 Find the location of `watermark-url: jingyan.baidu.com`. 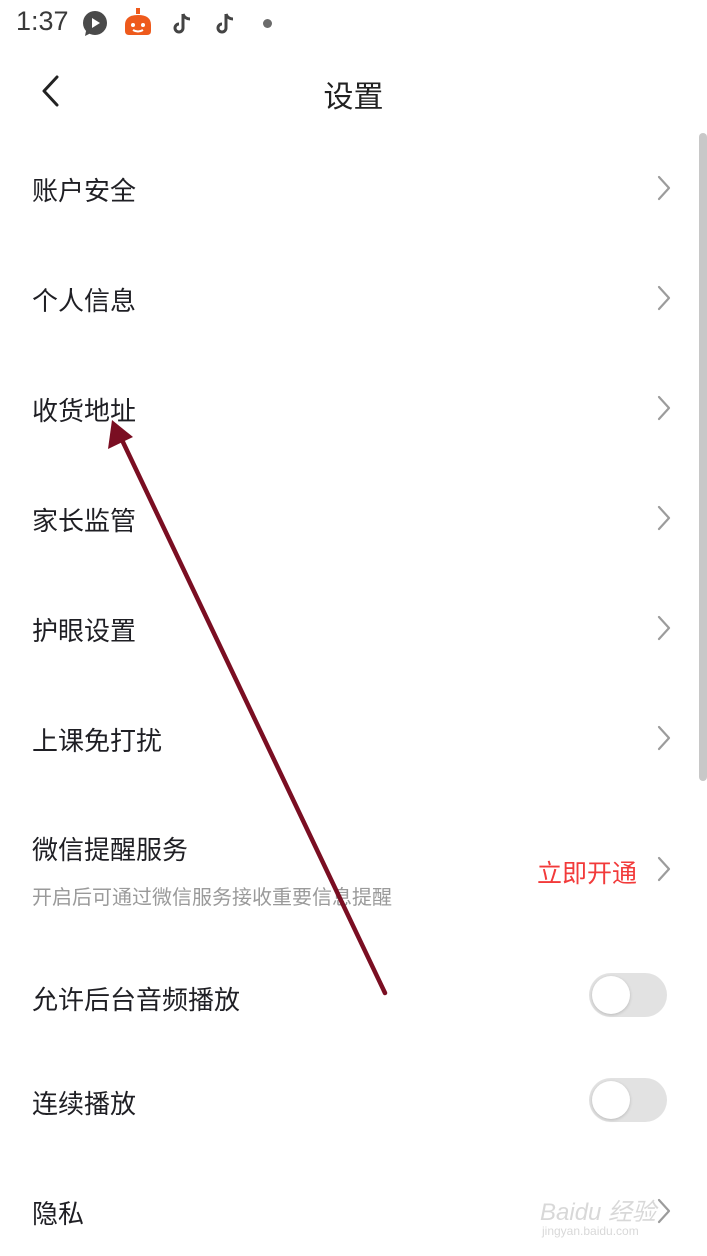

watermark-url: jingyan.baidu.com is located at coordinates (590, 1231).